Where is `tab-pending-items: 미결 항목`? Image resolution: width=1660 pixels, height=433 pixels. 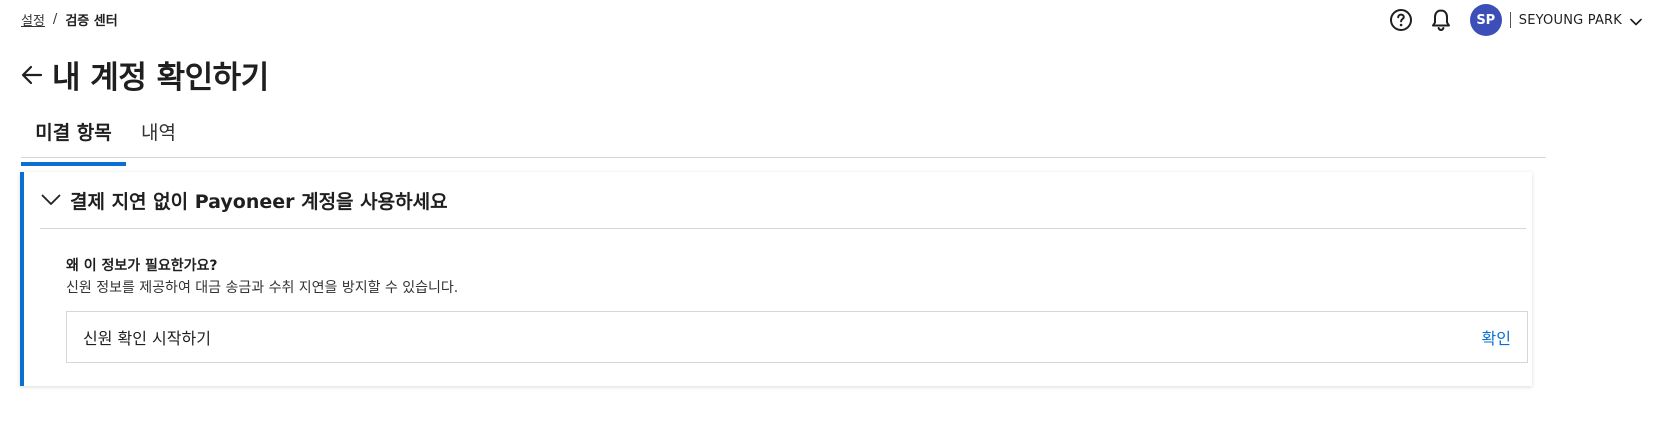
tab-pending-items: 미결 항목 is located at coordinates (73, 142).